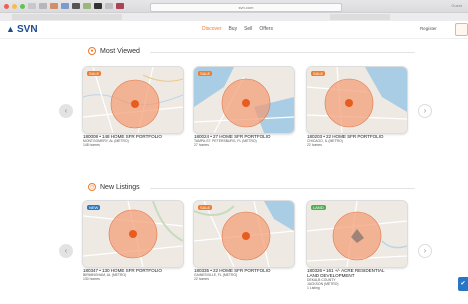  Describe the element at coordinates (6, 6) in the screenshot. I see `close-dot` at that location.